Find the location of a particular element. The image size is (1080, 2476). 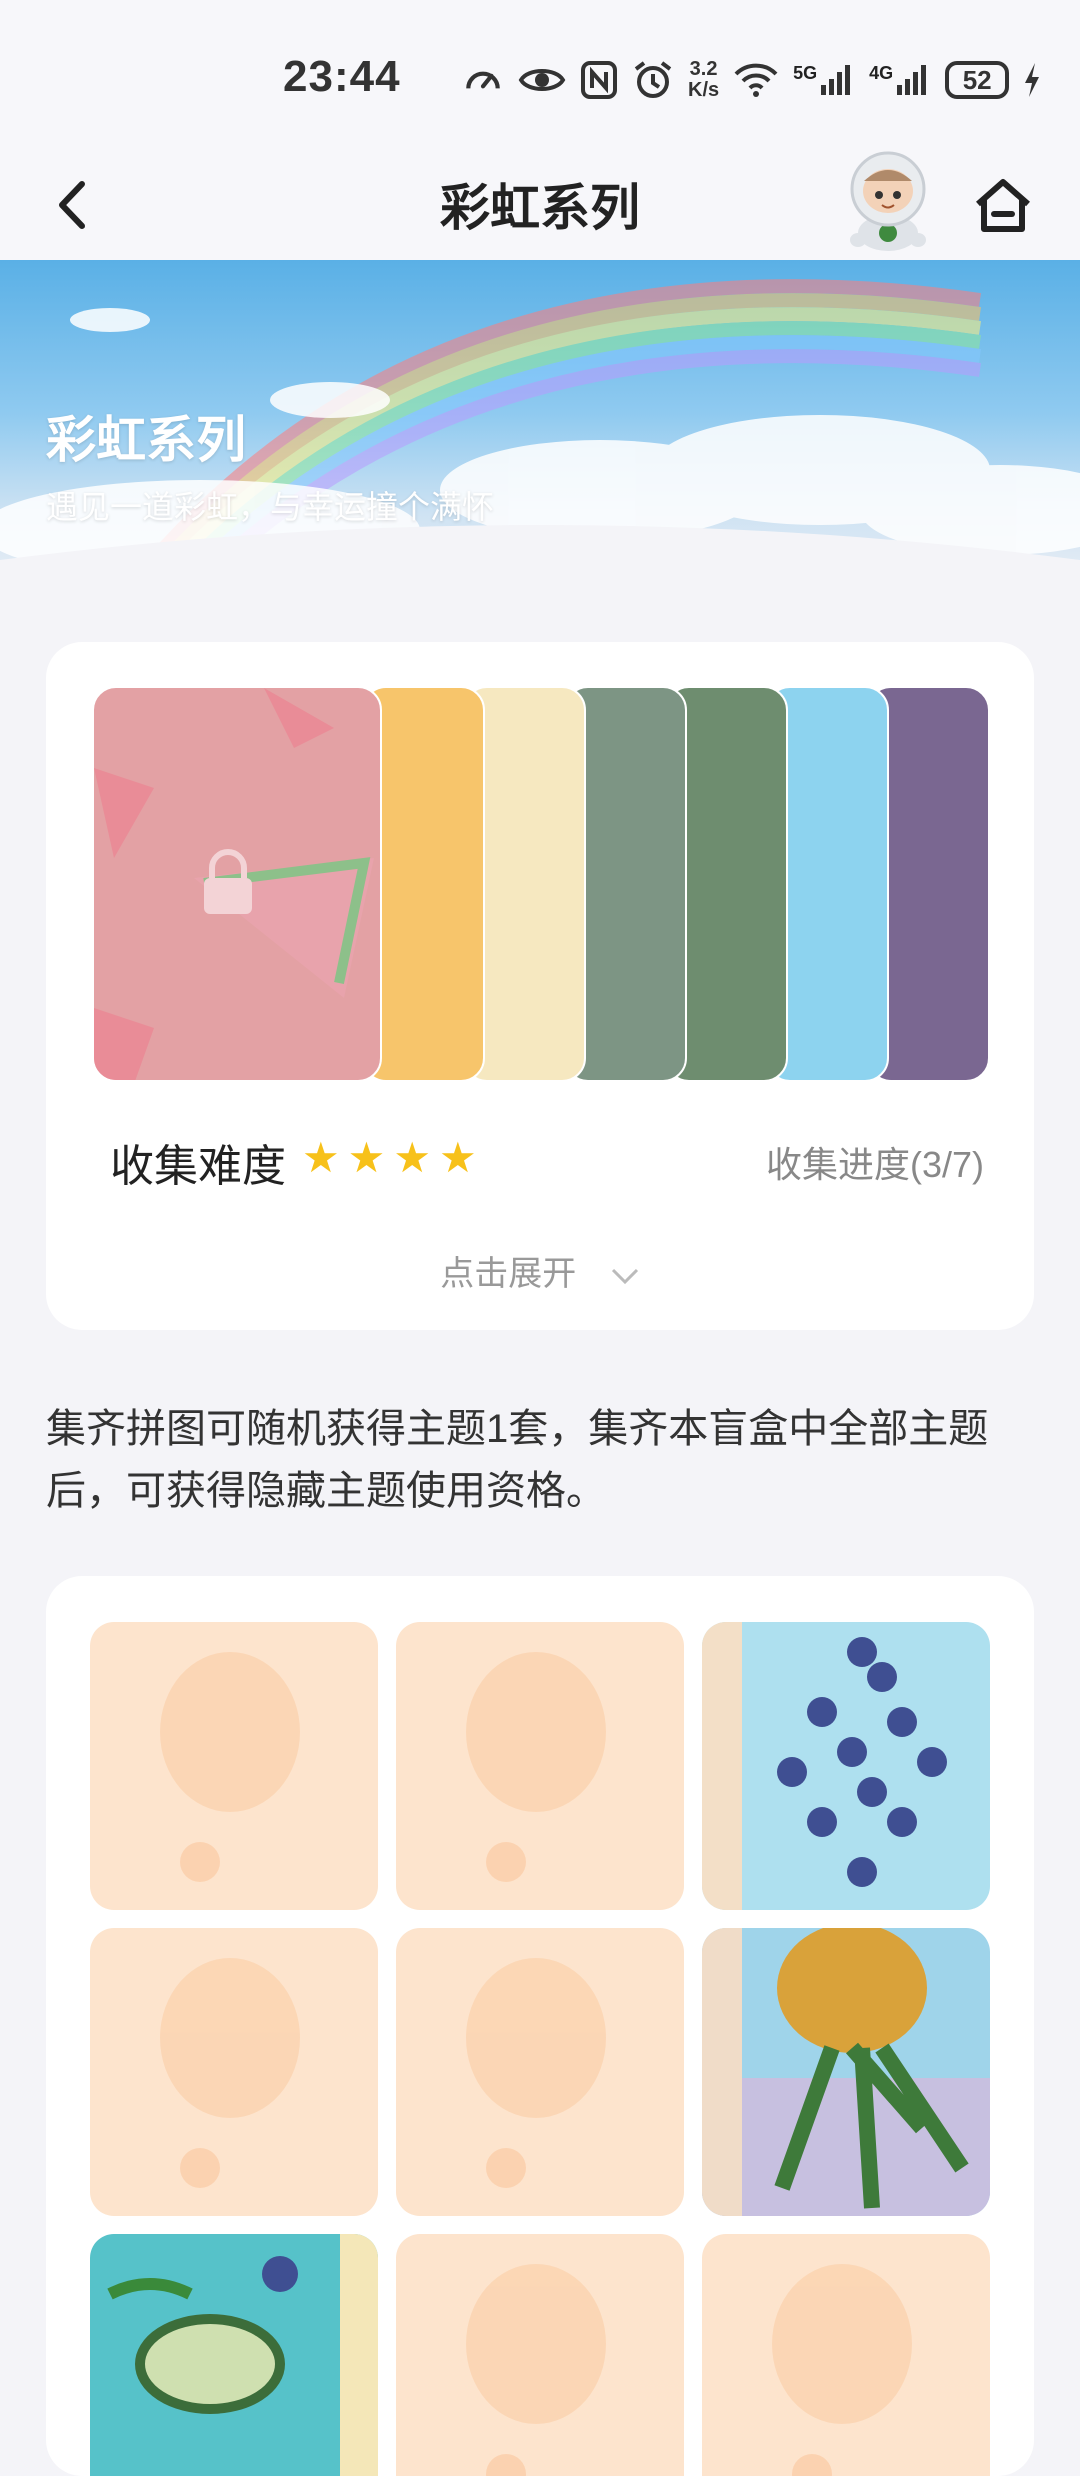

nav-bar: 彩虹系列 is located at coordinates (540, 205).